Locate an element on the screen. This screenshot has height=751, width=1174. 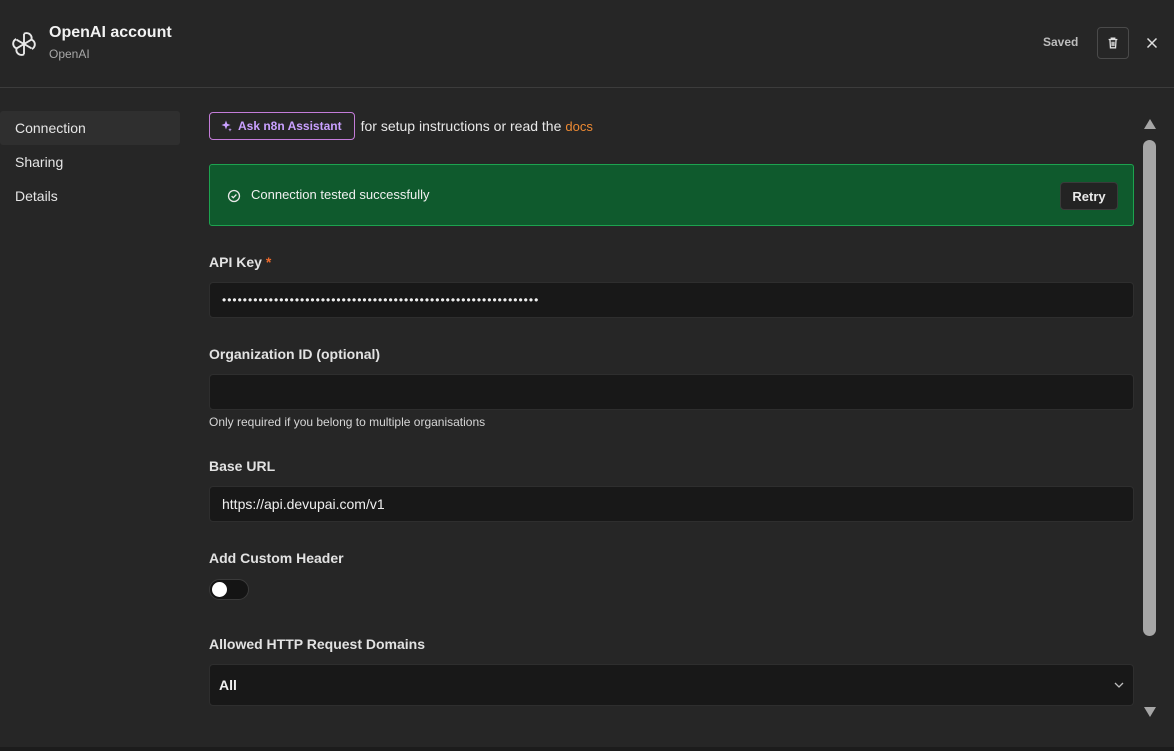
sidebar: Connection Sharing Details is located at coordinates (90, 162).